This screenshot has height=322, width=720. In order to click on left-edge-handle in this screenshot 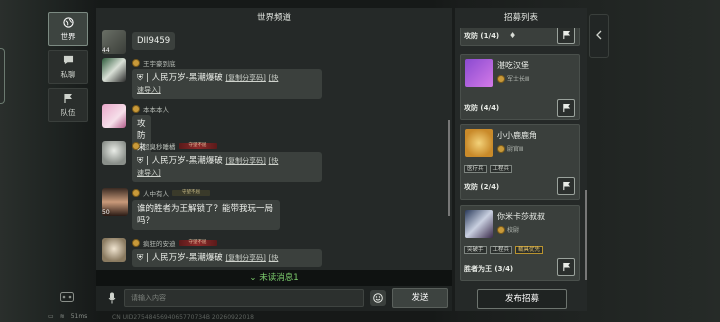, I will do `click(2, 76)`.